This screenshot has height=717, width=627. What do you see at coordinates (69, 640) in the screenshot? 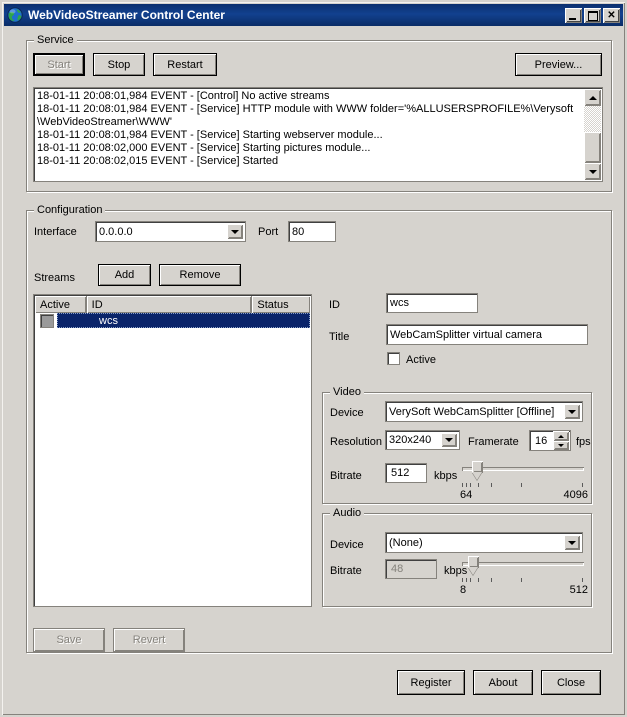
I see `save-button: Save` at bounding box center [69, 640].